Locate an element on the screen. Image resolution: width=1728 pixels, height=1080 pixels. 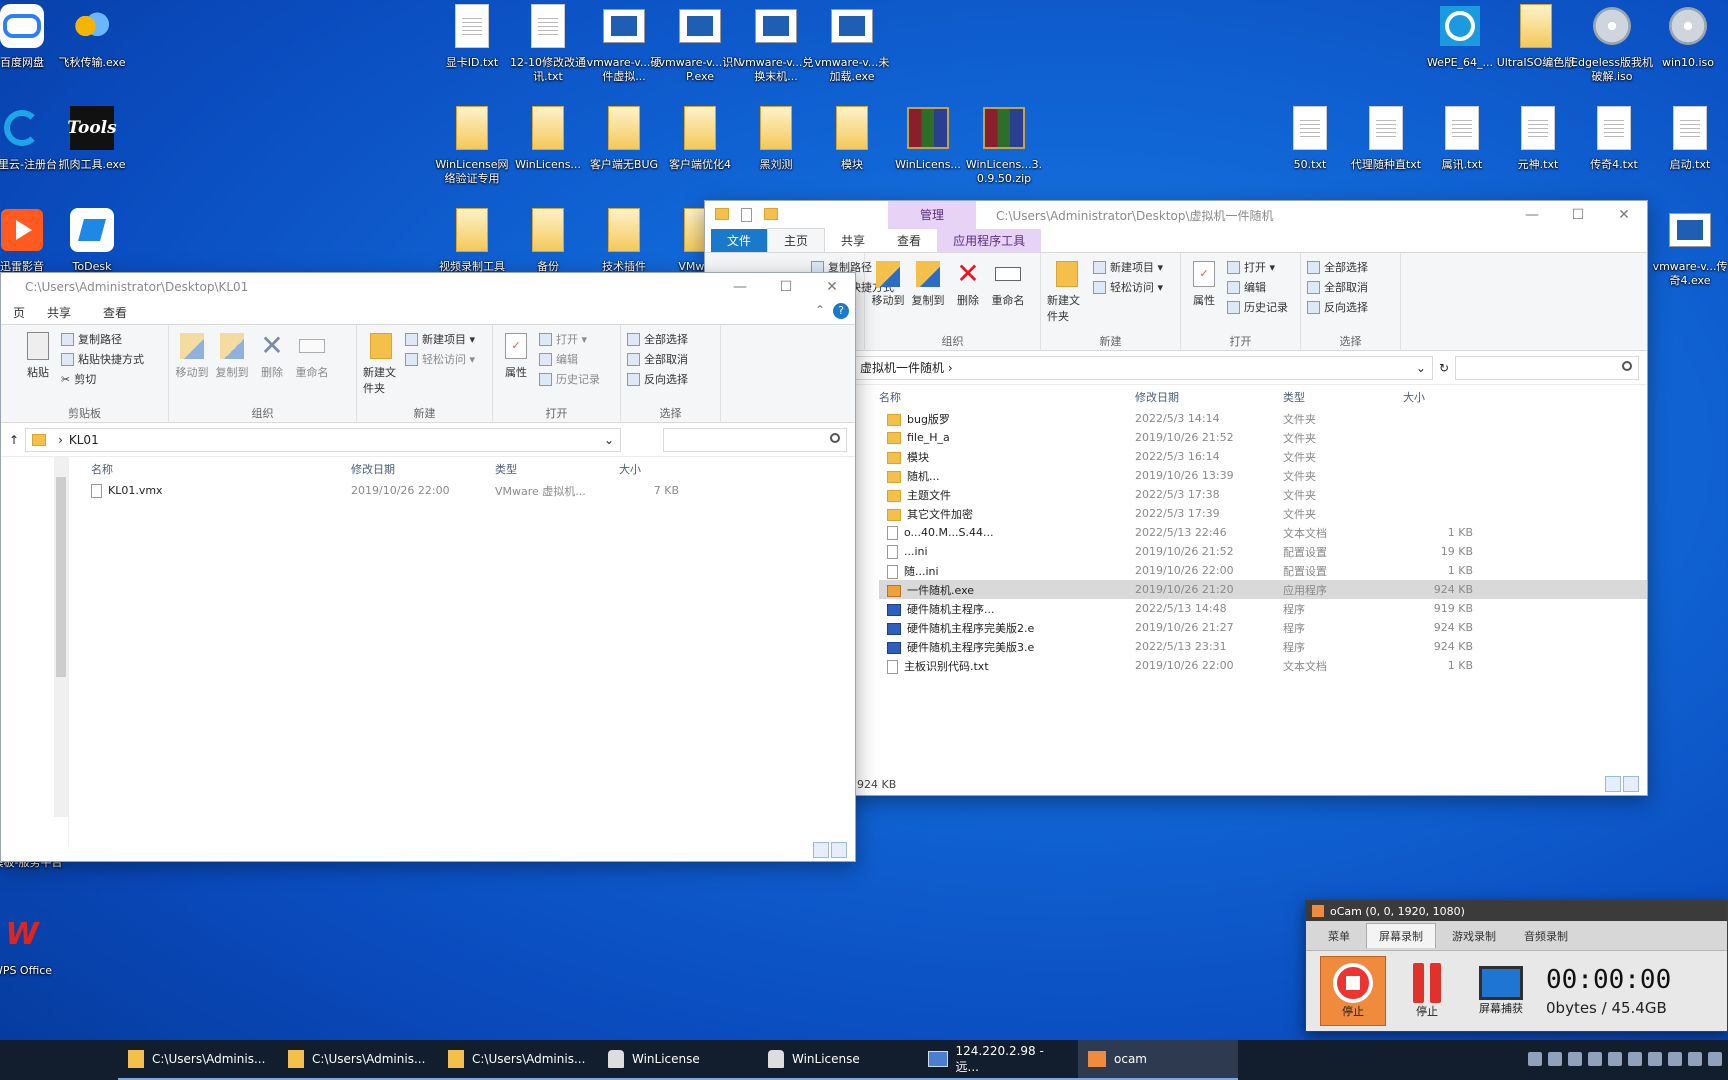
table-row: 模块 2022/5/3 16:14 文件夹 is located at coordinates (1263, 456).